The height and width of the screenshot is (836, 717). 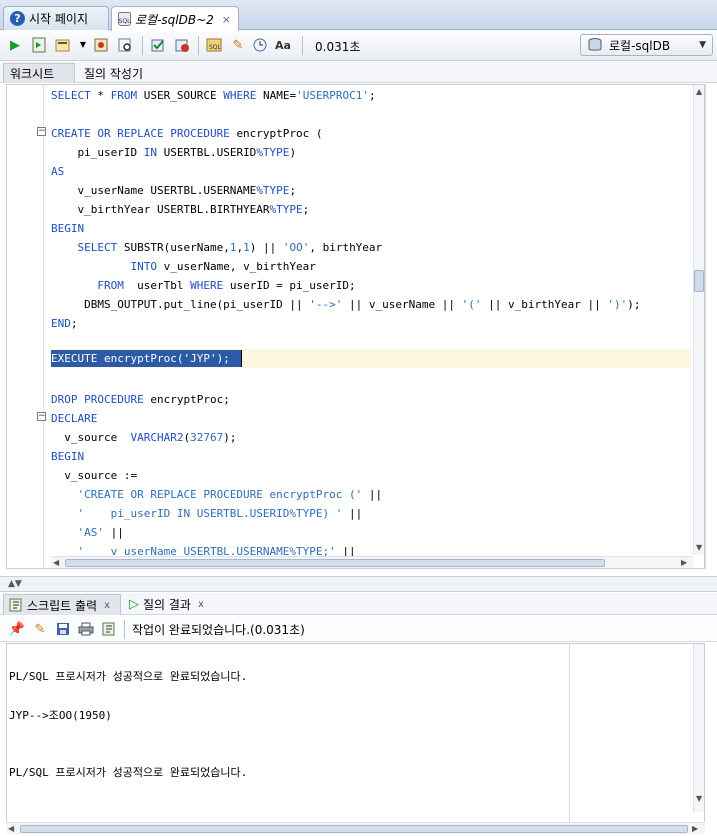 What do you see at coordinates (157, 437) in the screenshot?
I see `code-token: VARCHAR2` at bounding box center [157, 437].